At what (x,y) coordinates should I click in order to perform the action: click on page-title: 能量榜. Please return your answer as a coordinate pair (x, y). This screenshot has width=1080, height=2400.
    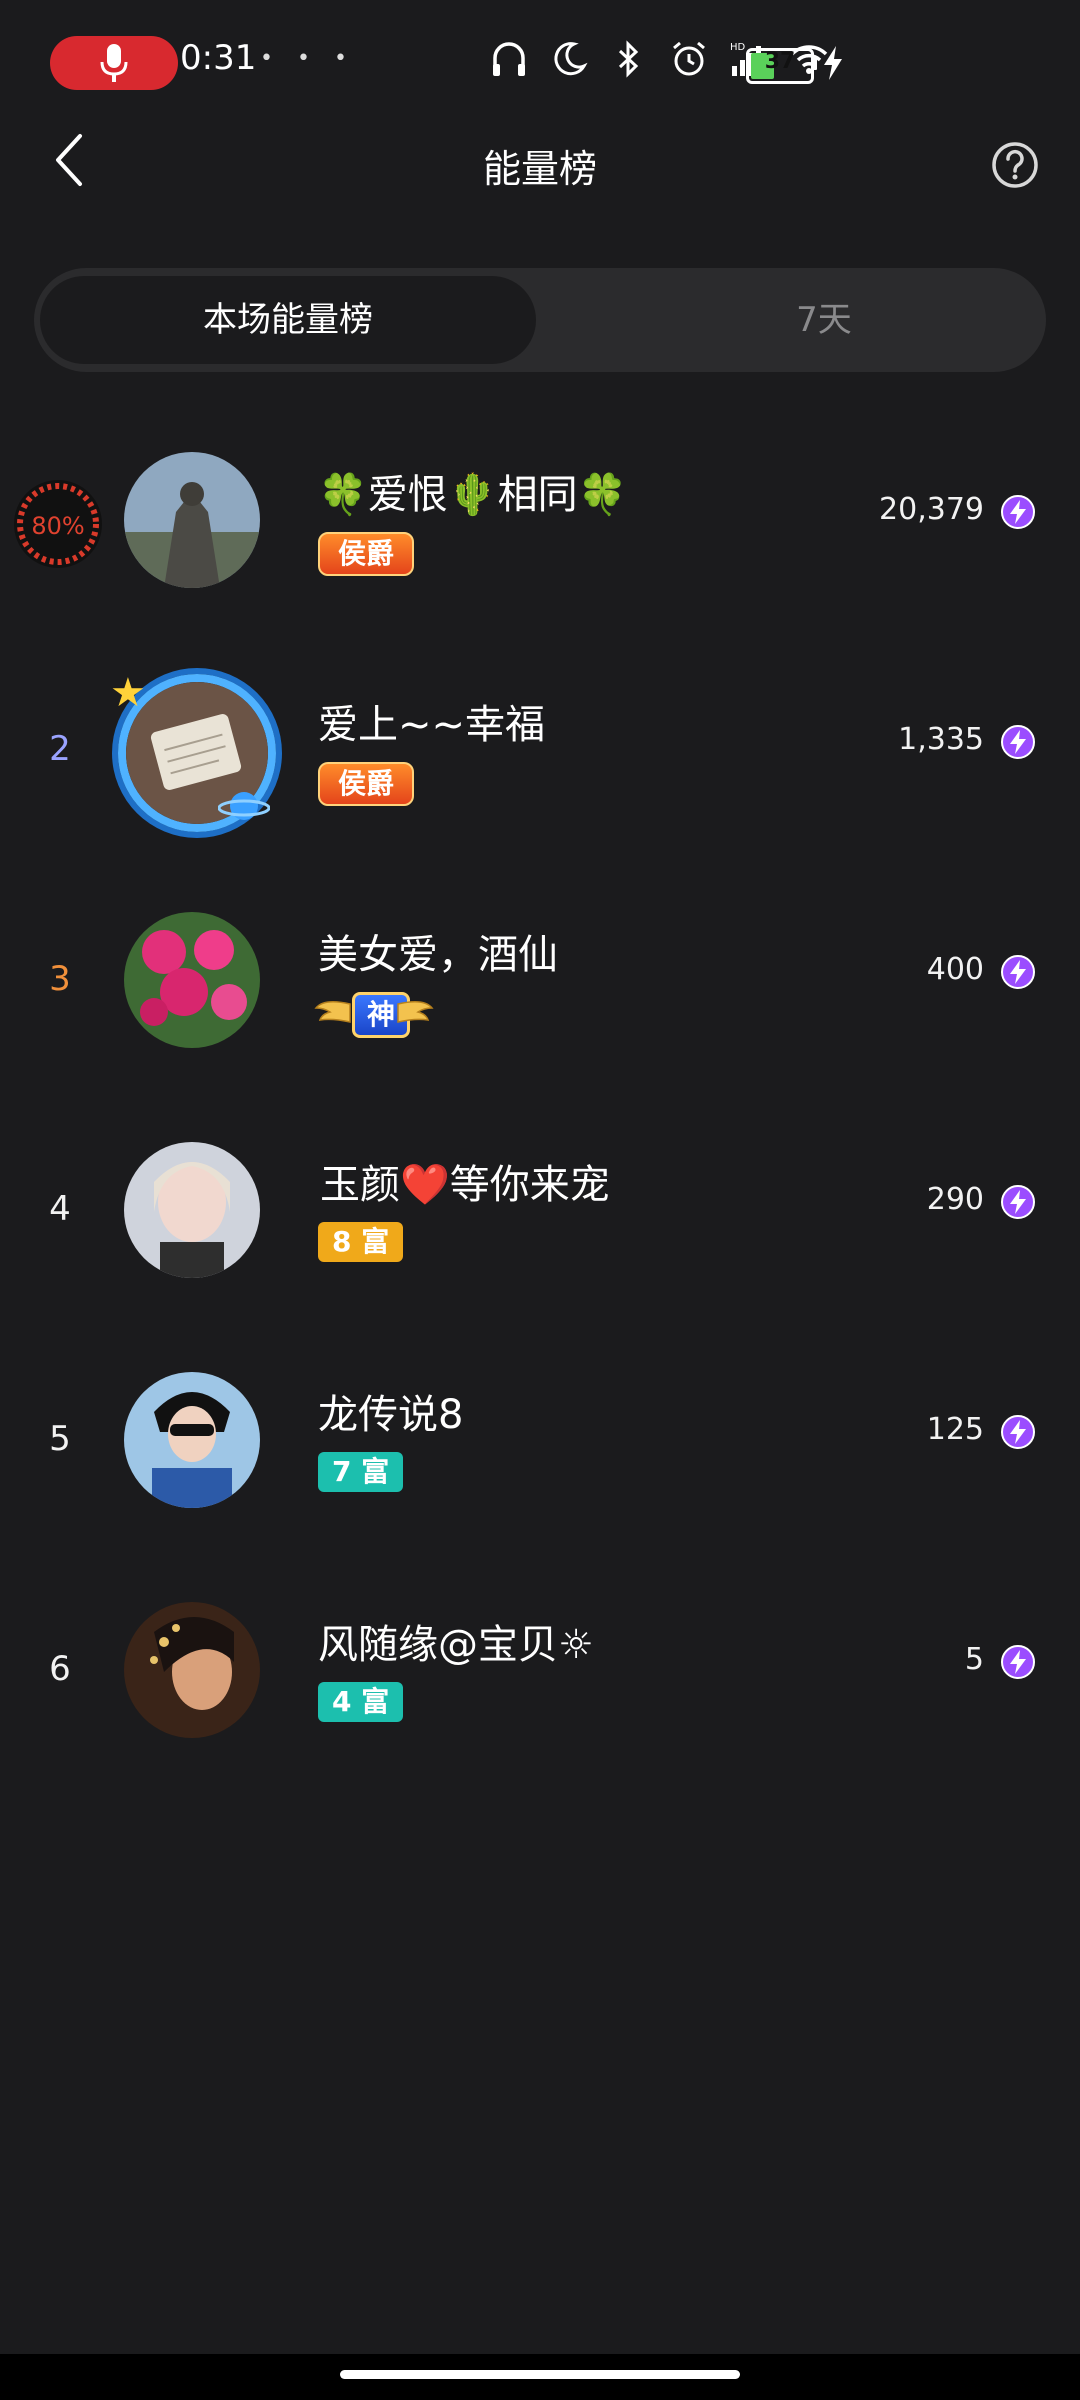
    Looking at the image, I should click on (539, 169).